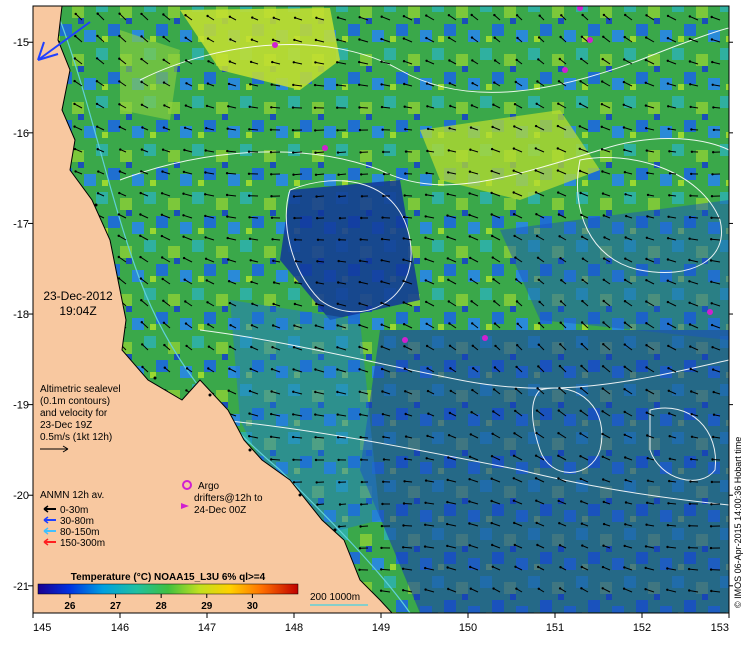  What do you see at coordinates (168, 589) in the screenshot?
I see `colorbar` at bounding box center [168, 589].